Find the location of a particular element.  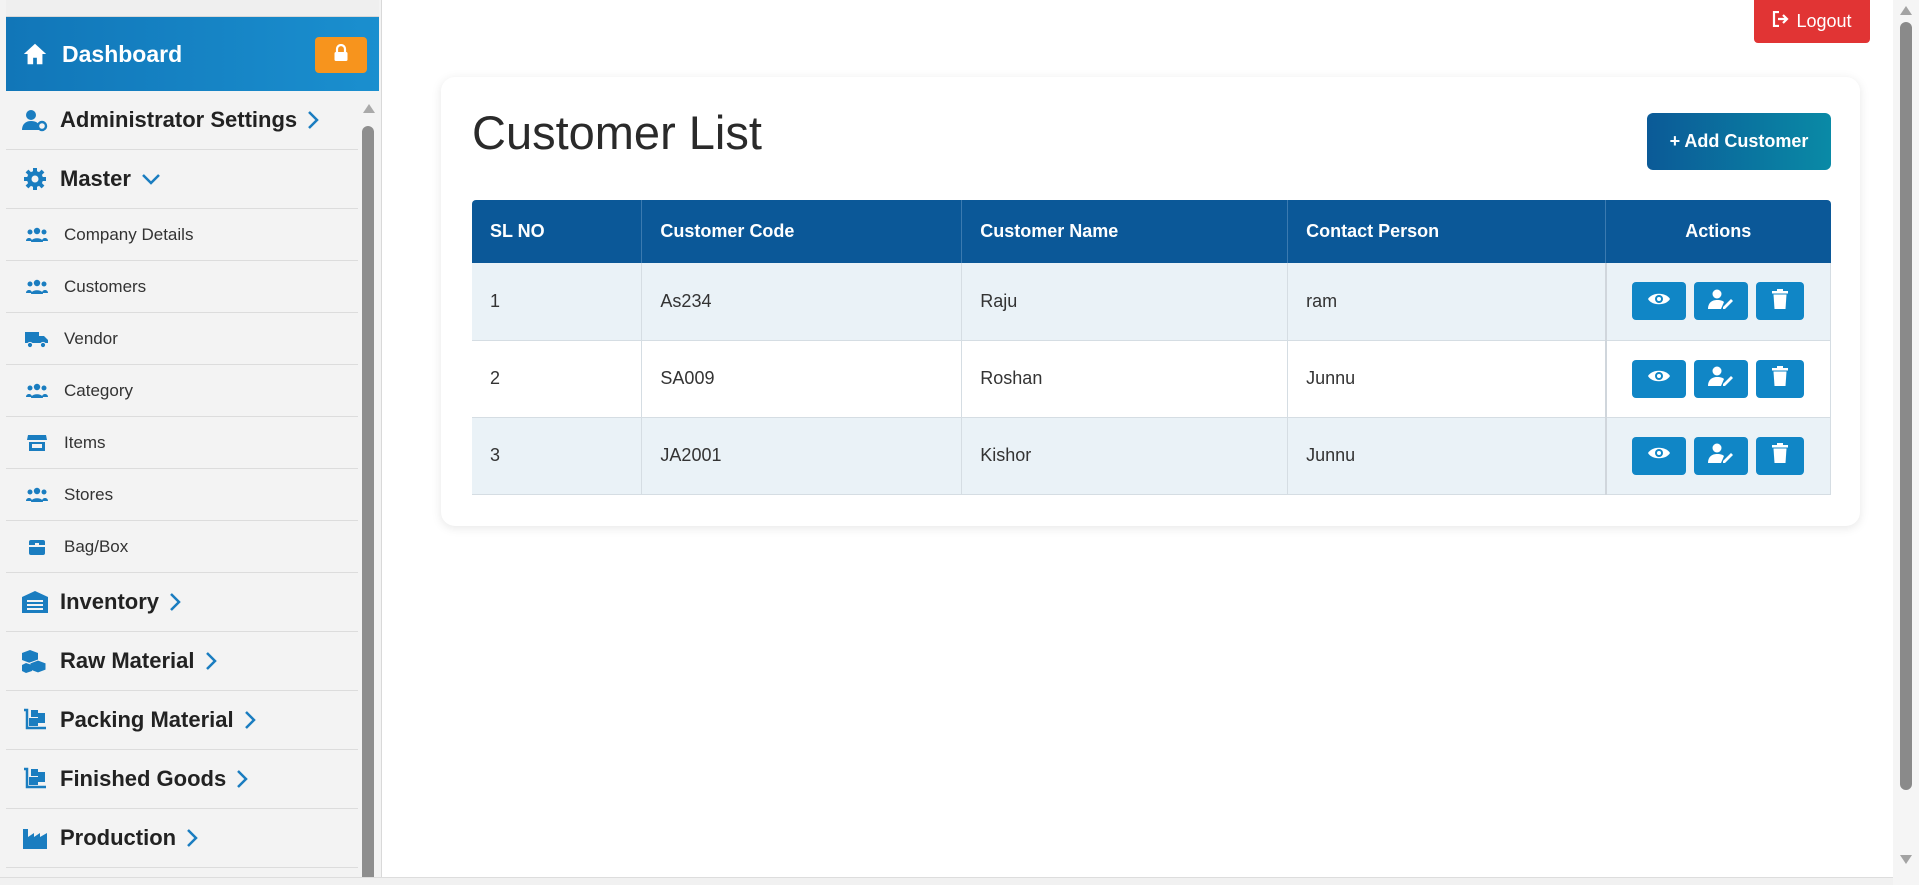

logout-button: Logout is located at coordinates (1812, 21).